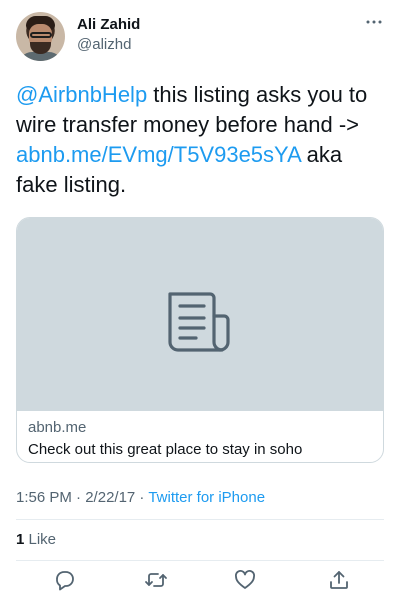  Describe the element at coordinates (108, 44) in the screenshot. I see `author-handle: @alizhd` at that location.